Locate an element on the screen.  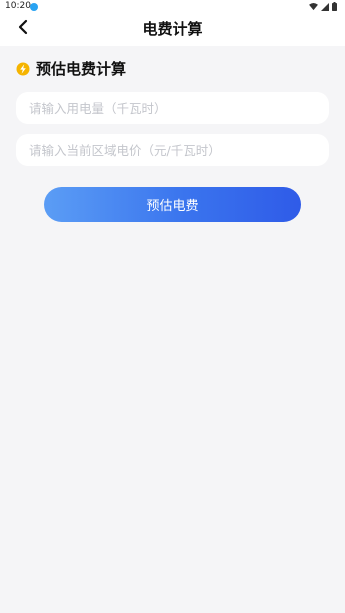
battery-icon is located at coordinates (334, 6).